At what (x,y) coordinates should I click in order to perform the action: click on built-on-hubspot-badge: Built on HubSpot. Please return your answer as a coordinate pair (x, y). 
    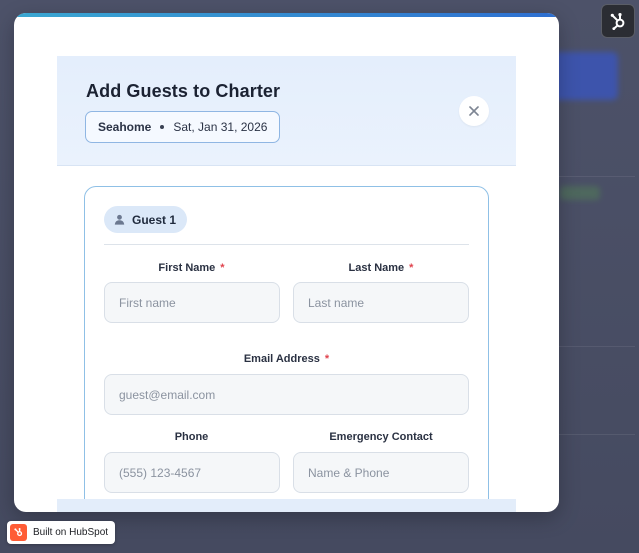
    Looking at the image, I should click on (61, 532).